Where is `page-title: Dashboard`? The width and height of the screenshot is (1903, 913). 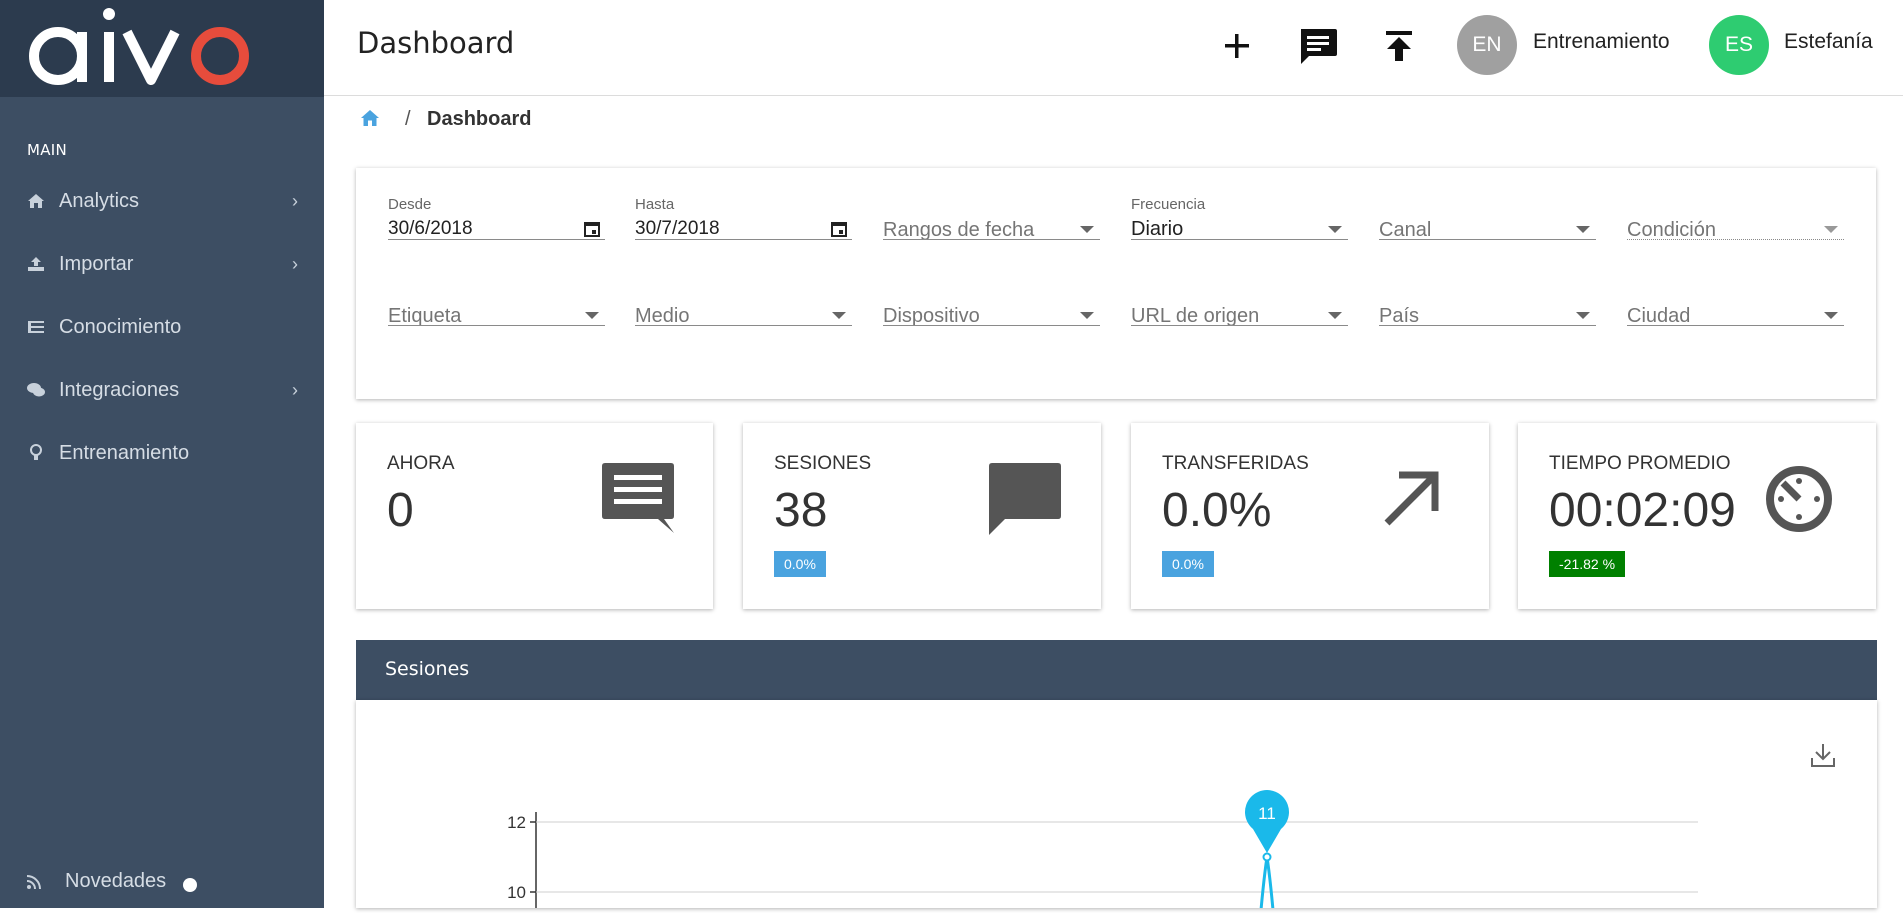 page-title: Dashboard is located at coordinates (436, 43).